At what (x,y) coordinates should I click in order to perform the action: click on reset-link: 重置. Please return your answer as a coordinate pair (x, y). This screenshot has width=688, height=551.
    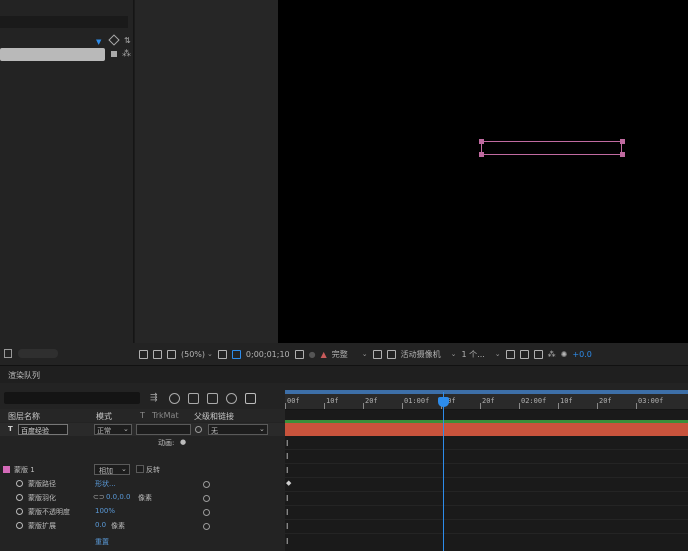
    Looking at the image, I should click on (102, 542).